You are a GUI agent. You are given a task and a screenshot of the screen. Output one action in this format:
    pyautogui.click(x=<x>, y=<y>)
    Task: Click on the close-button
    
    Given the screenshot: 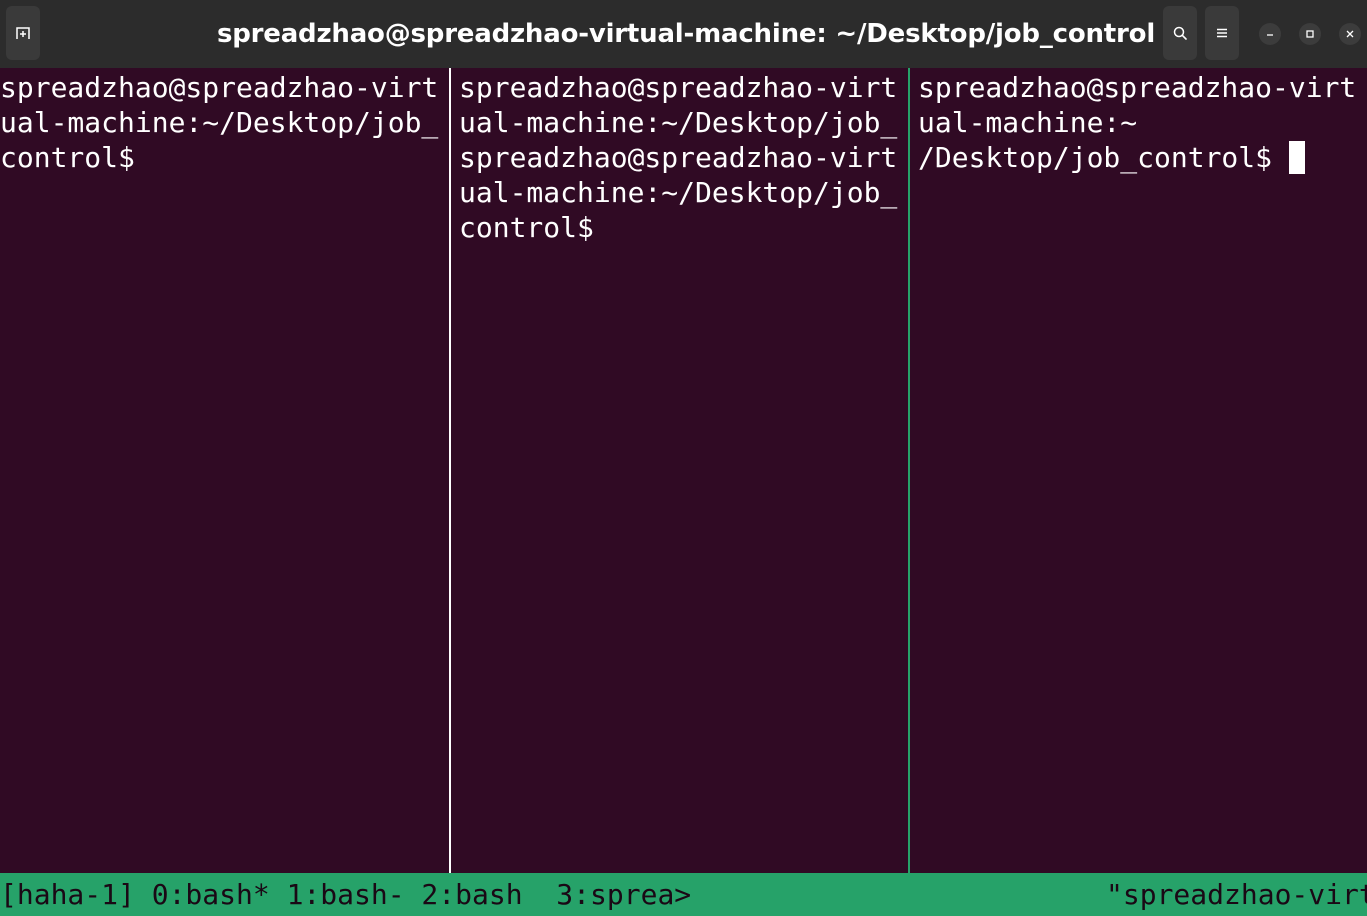 What is the action you would take?
    pyautogui.click(x=1350, y=34)
    